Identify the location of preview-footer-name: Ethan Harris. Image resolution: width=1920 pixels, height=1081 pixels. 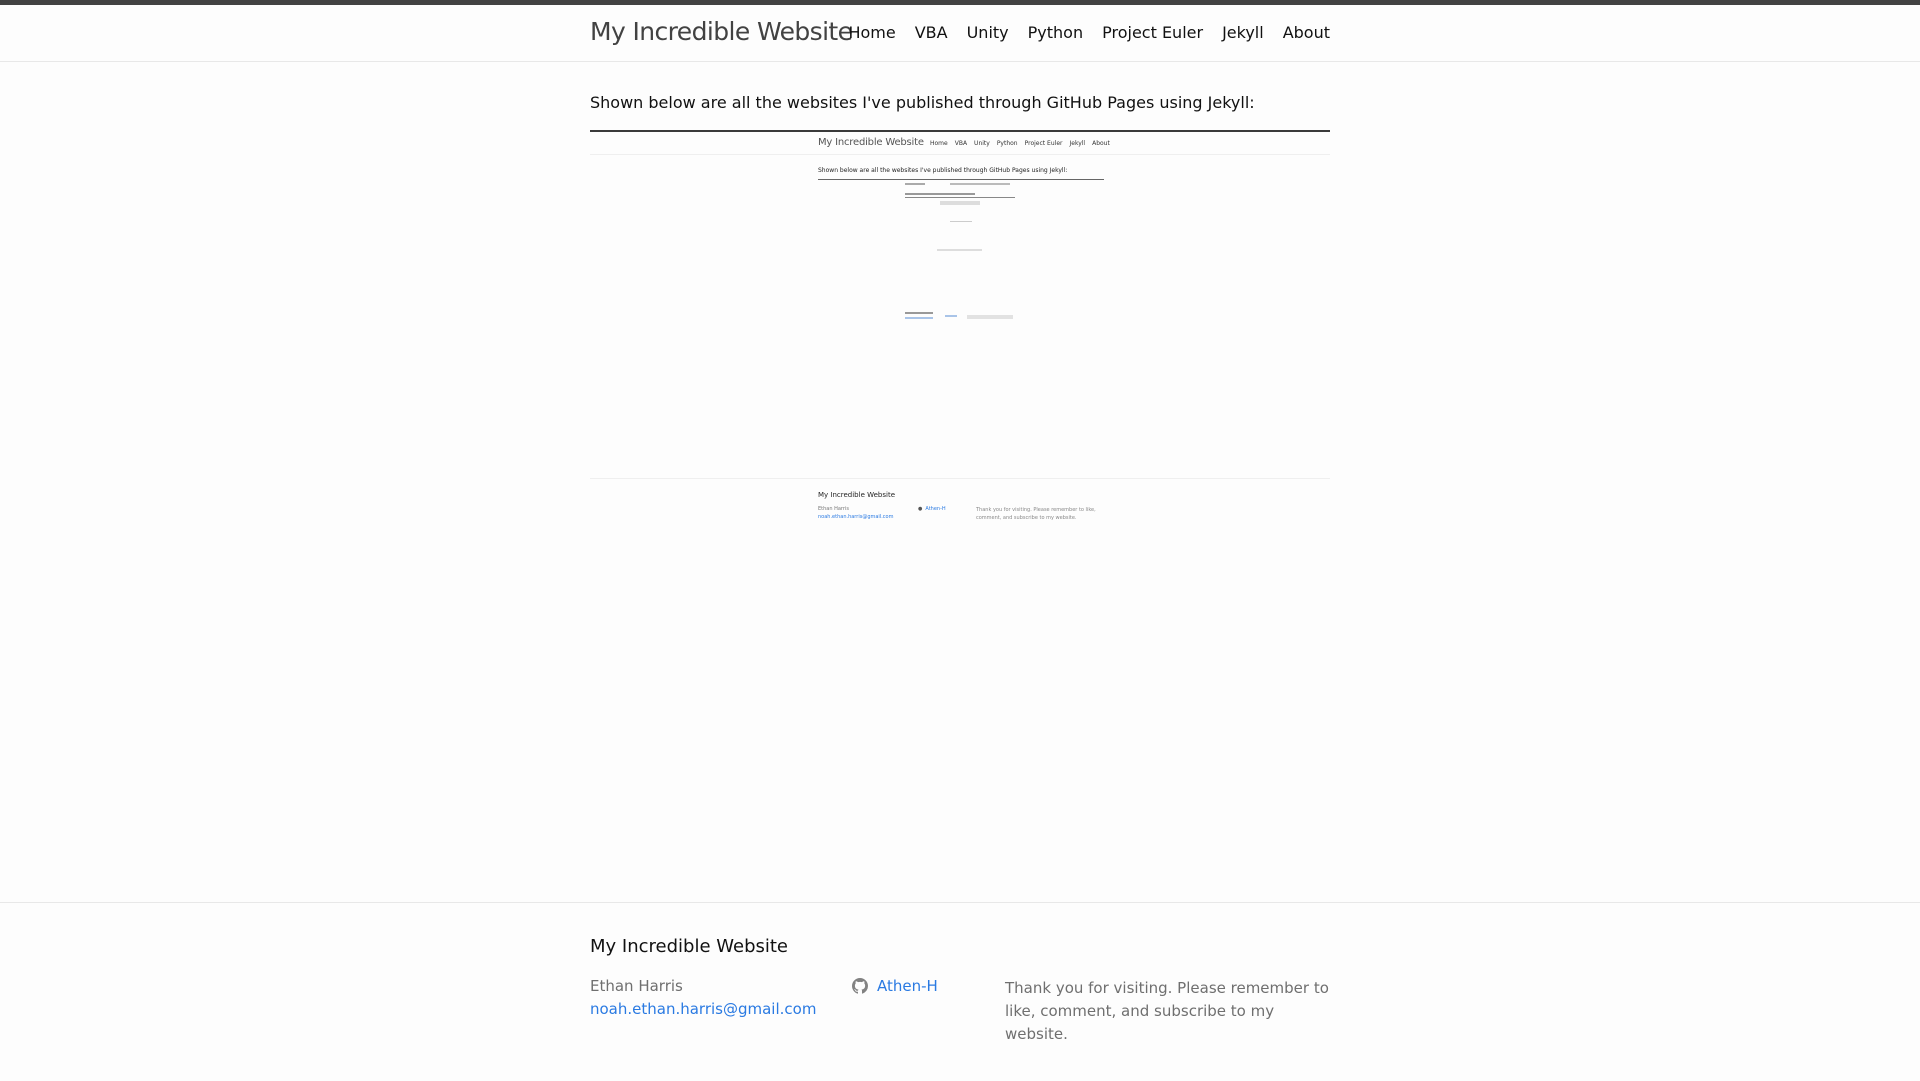
(833, 509).